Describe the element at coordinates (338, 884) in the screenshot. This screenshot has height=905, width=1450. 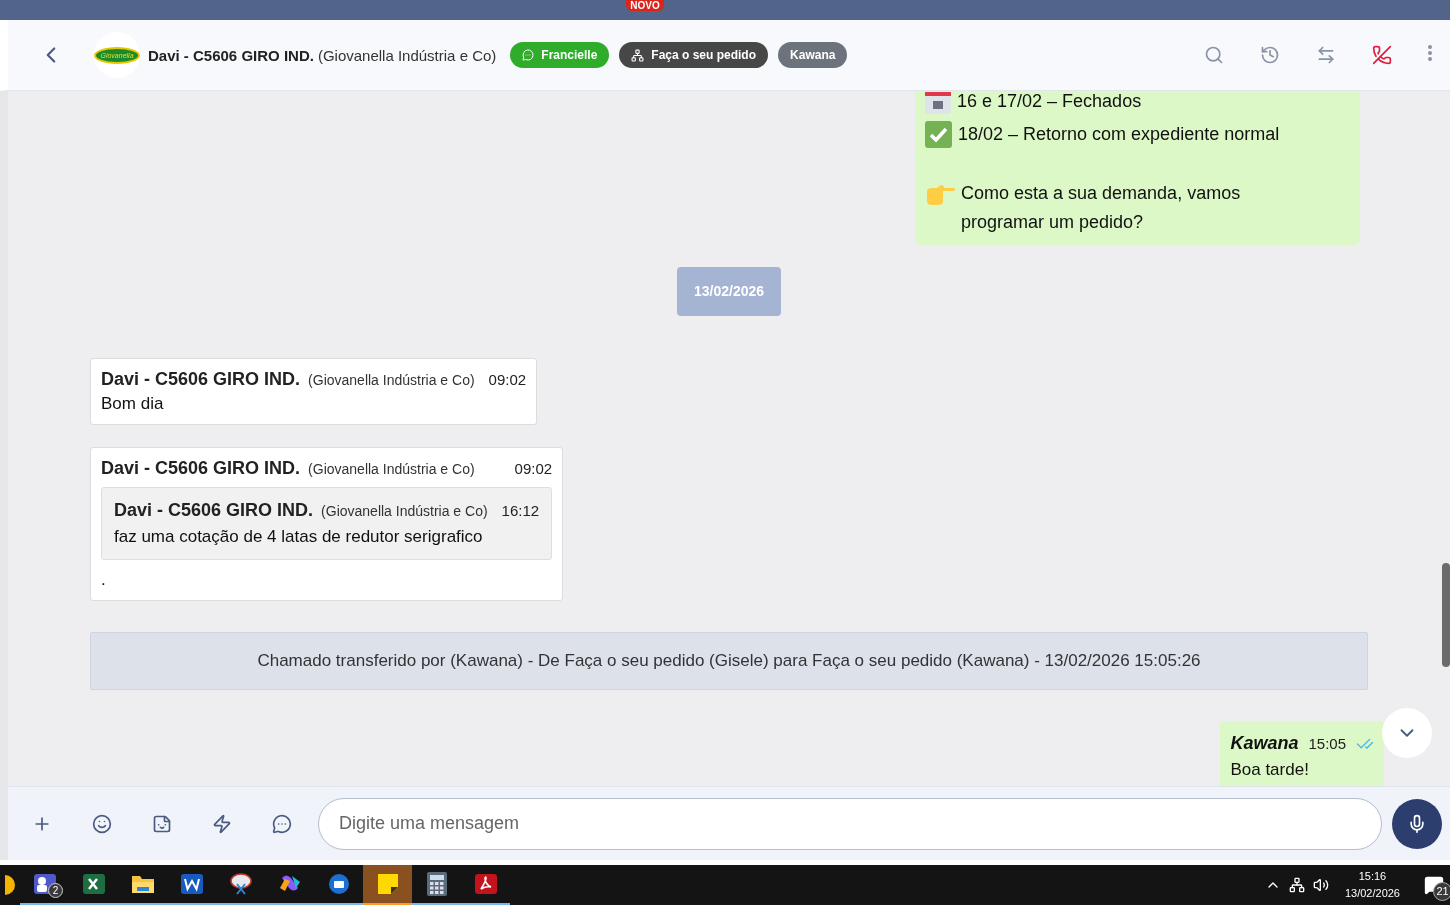
I see `mail-bird-app-icon` at that location.